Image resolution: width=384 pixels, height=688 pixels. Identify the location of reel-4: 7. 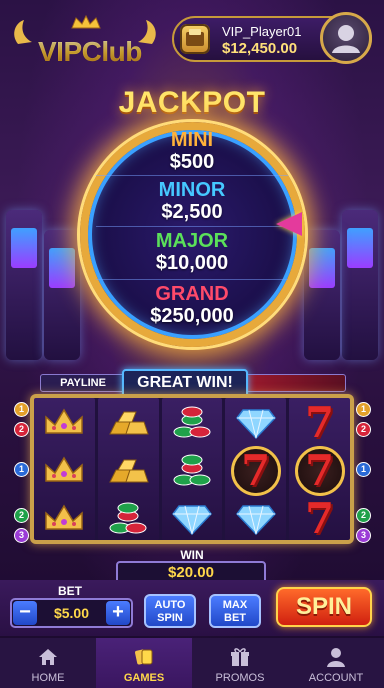
(256, 470).